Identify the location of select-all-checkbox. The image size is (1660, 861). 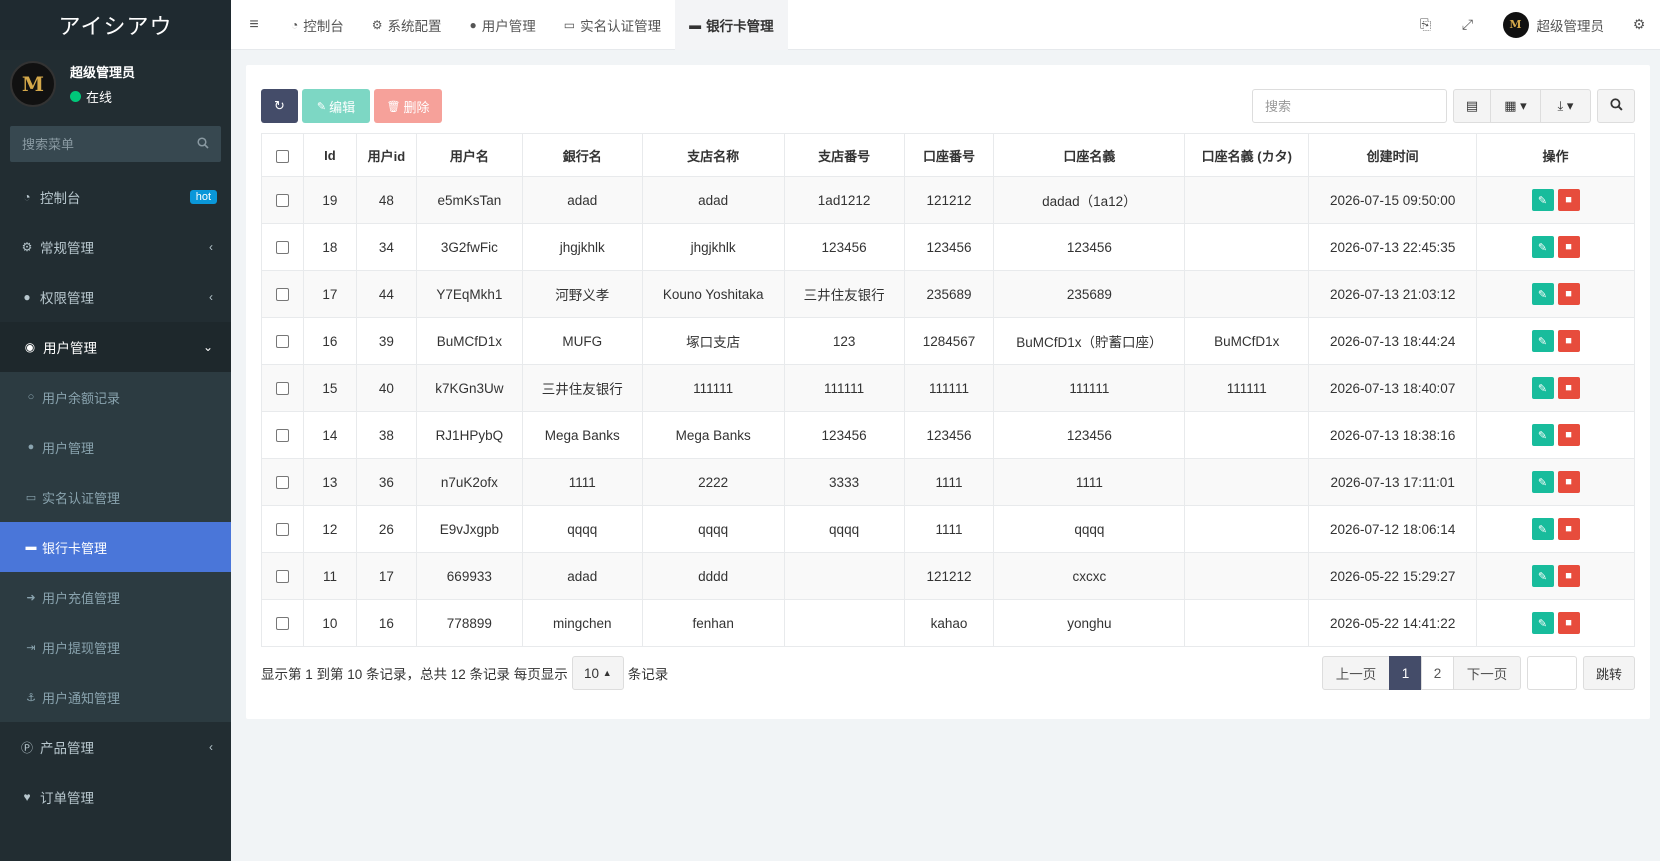
(282, 156).